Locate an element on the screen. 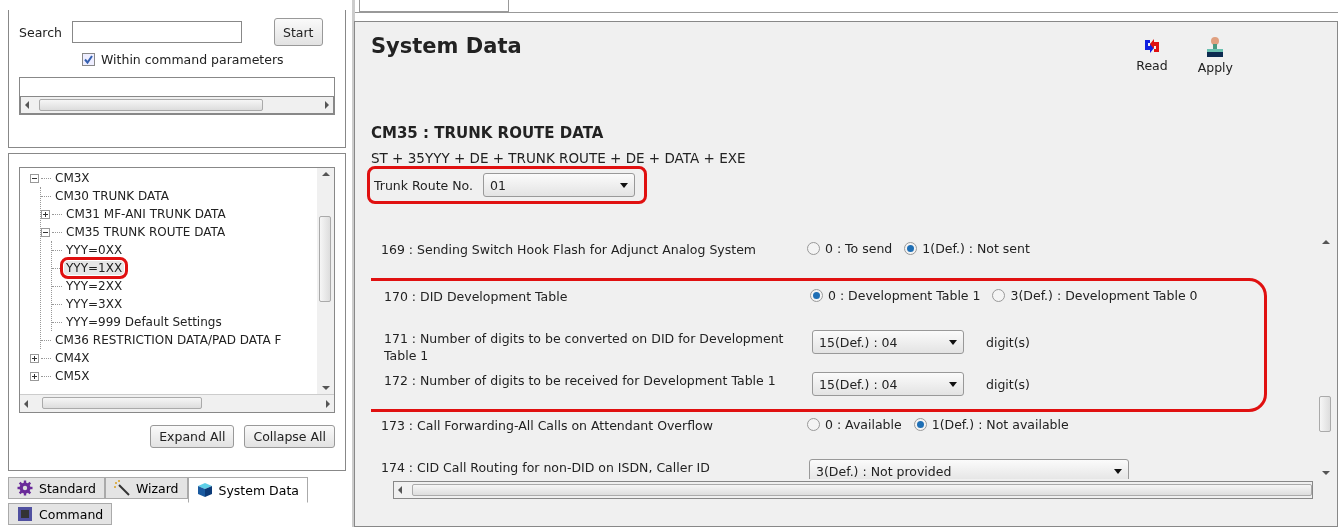 This screenshot has width=1338, height=527. search-label: Search is located at coordinates (40, 32).